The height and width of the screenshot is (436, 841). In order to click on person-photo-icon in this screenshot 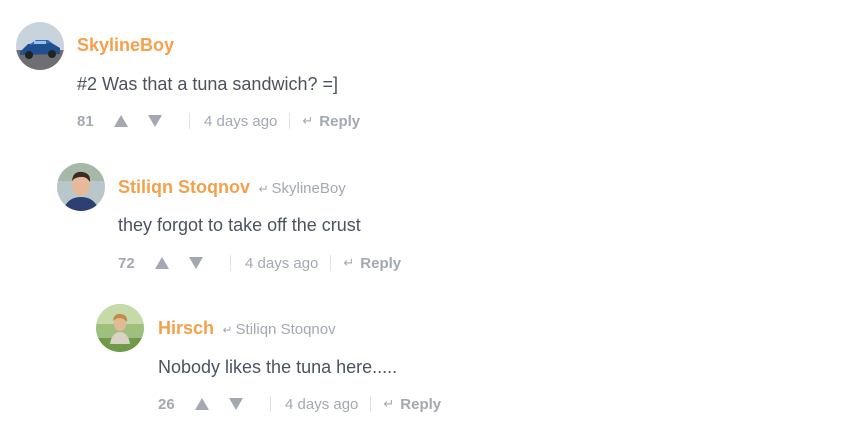, I will do `click(81, 187)`.